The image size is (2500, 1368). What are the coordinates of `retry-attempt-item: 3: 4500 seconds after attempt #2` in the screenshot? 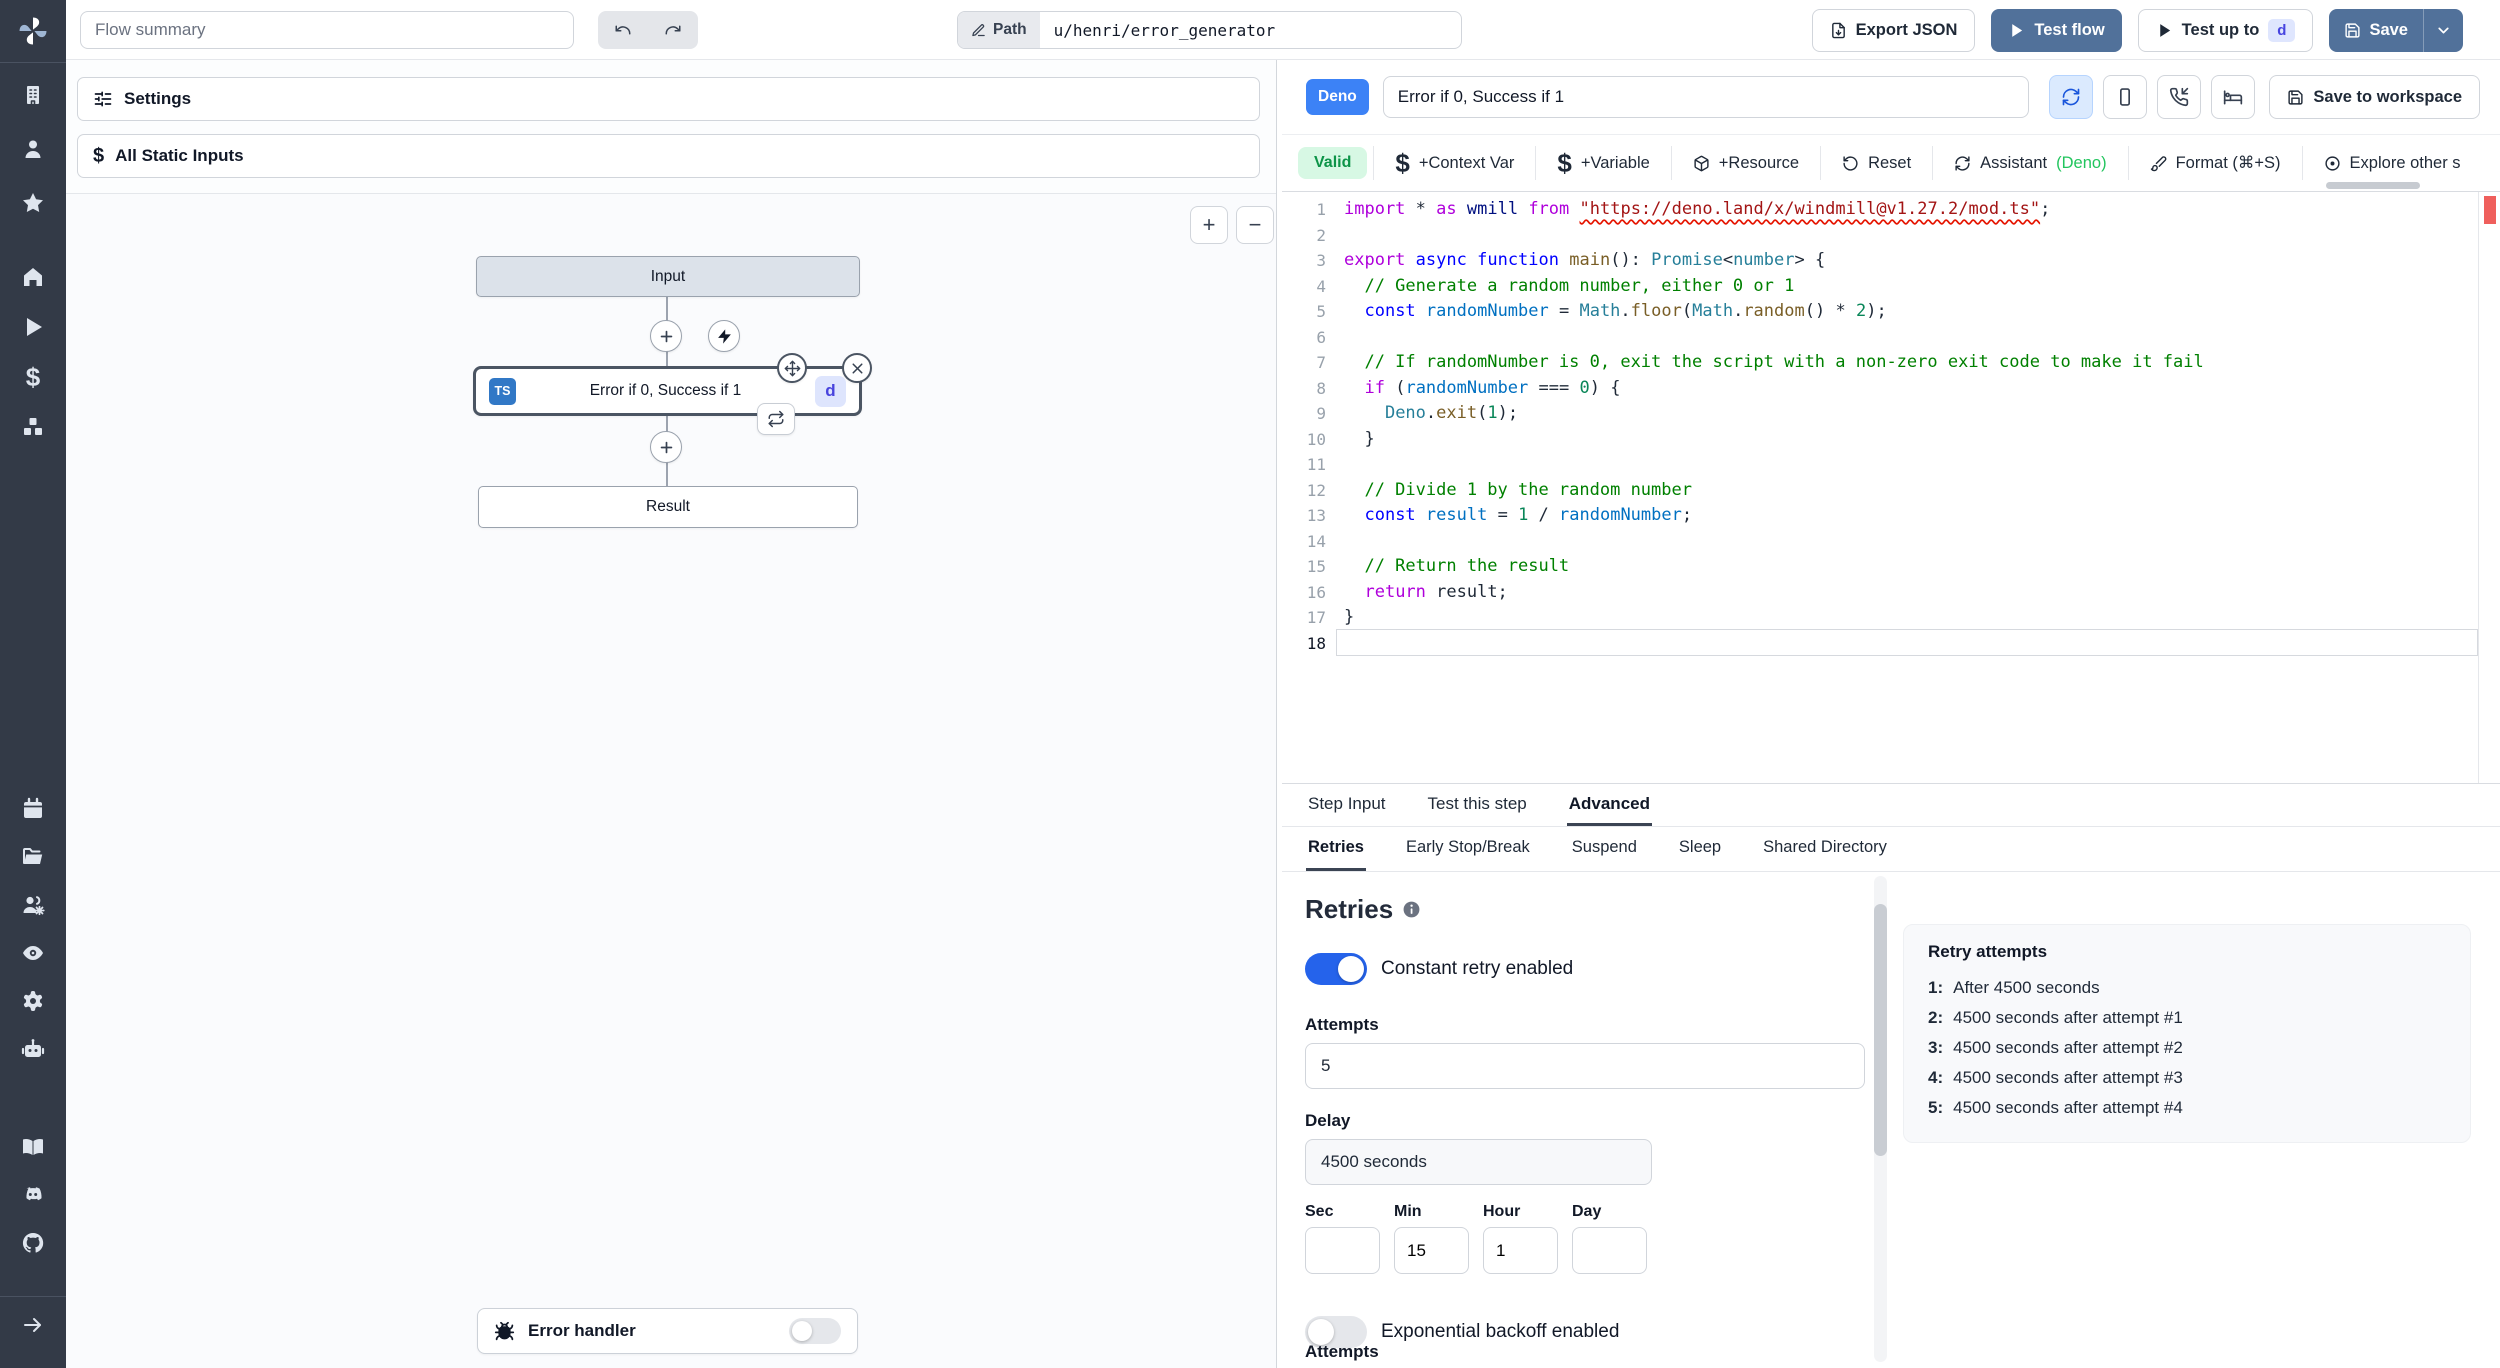 It's located at (2055, 1047).